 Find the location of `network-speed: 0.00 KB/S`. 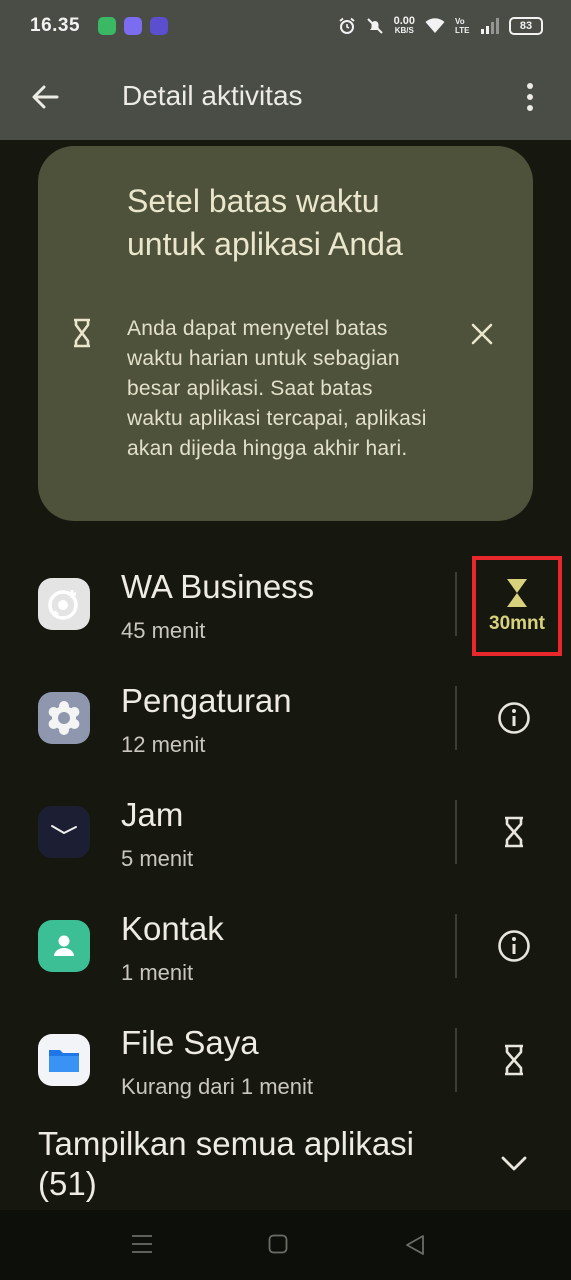

network-speed: 0.00 KB/S is located at coordinates (404, 25).